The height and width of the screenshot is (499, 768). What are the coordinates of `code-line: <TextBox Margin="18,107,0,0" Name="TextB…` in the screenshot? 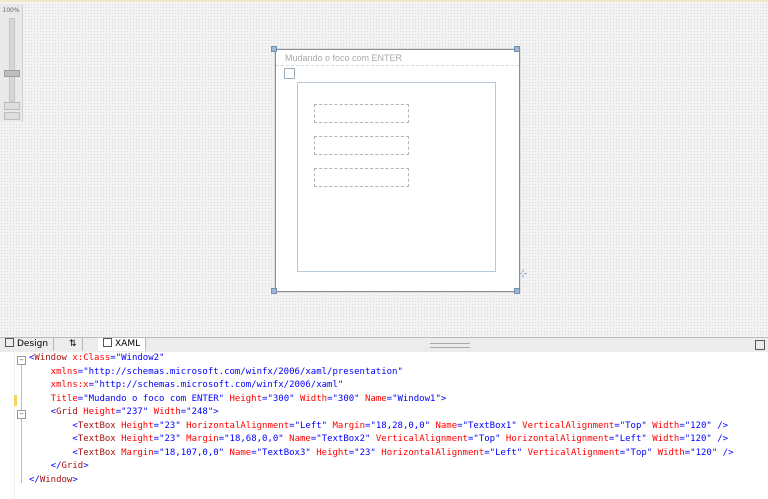 It's located at (381, 454).